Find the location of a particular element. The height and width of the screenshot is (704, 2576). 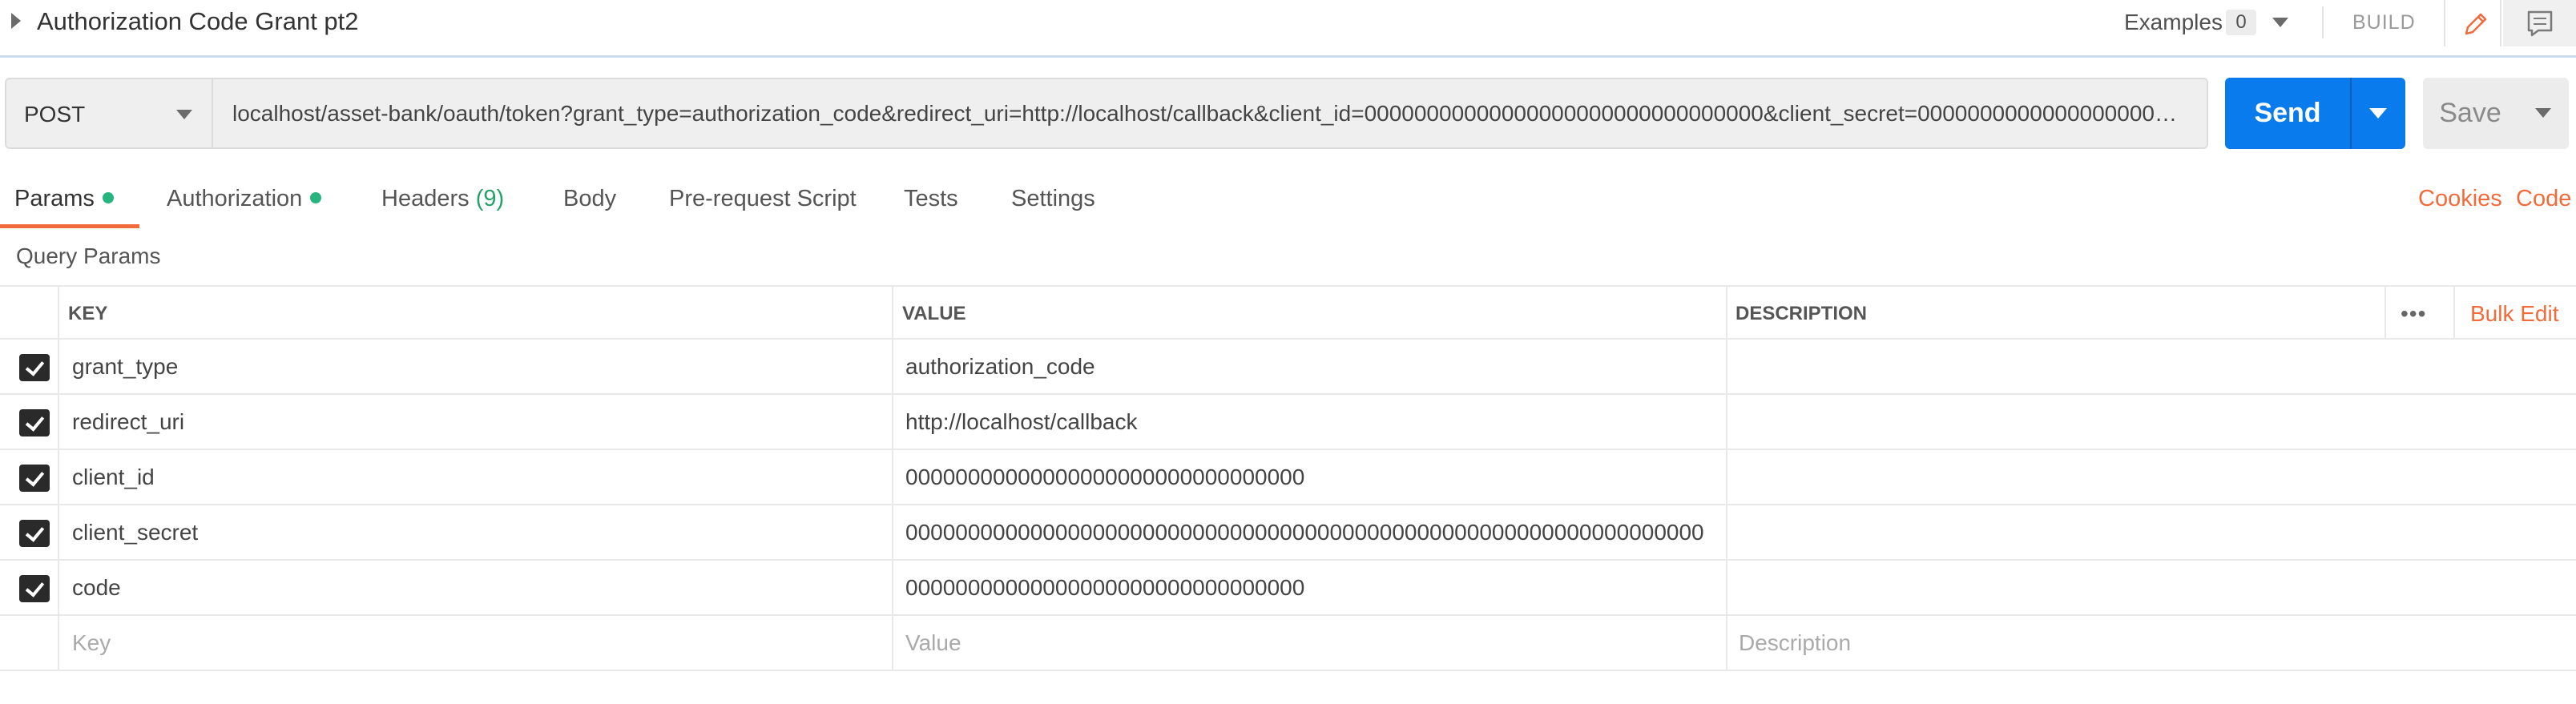

tab-authorization: Authorization is located at coordinates (244, 198).